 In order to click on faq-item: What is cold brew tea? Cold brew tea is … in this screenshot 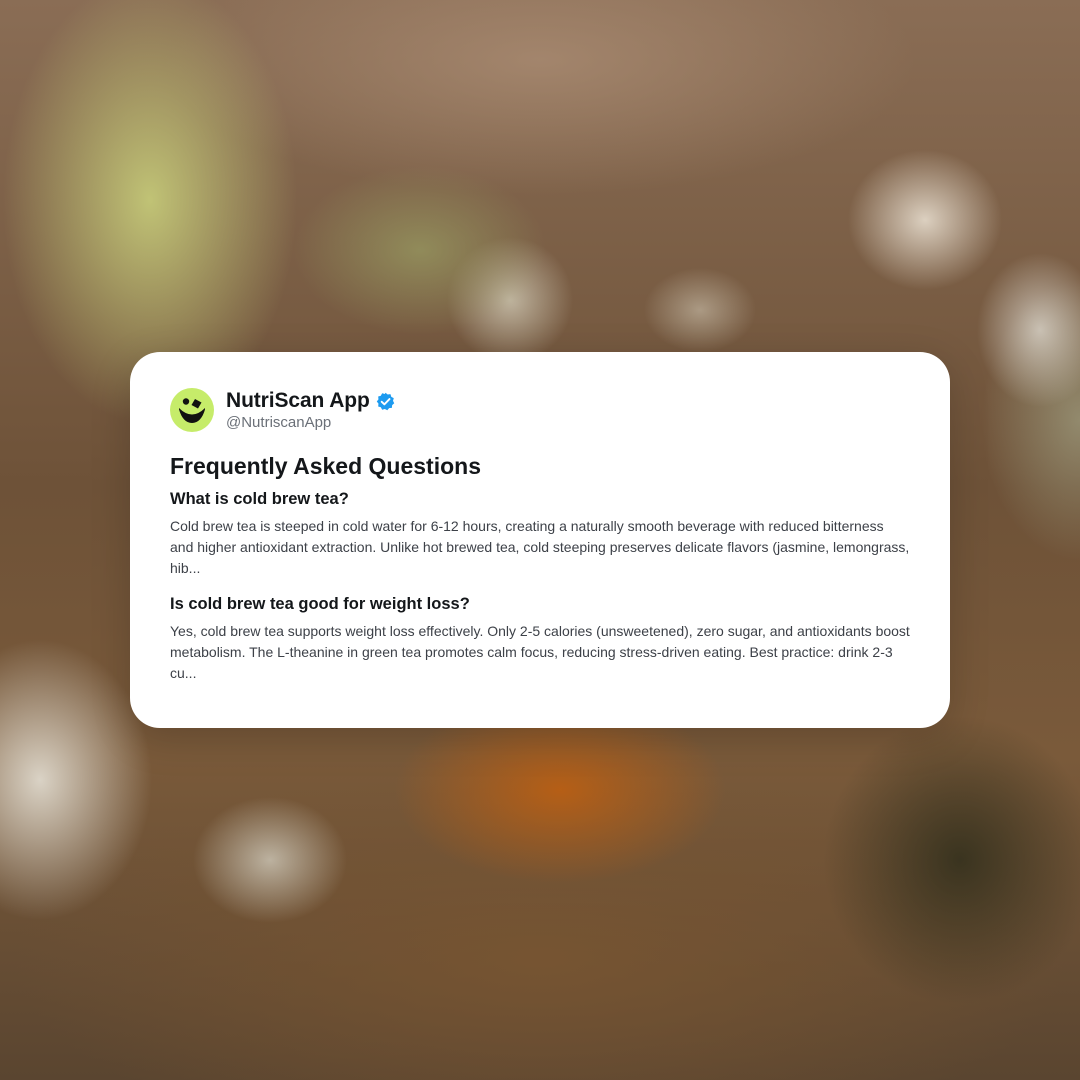, I will do `click(540, 533)`.